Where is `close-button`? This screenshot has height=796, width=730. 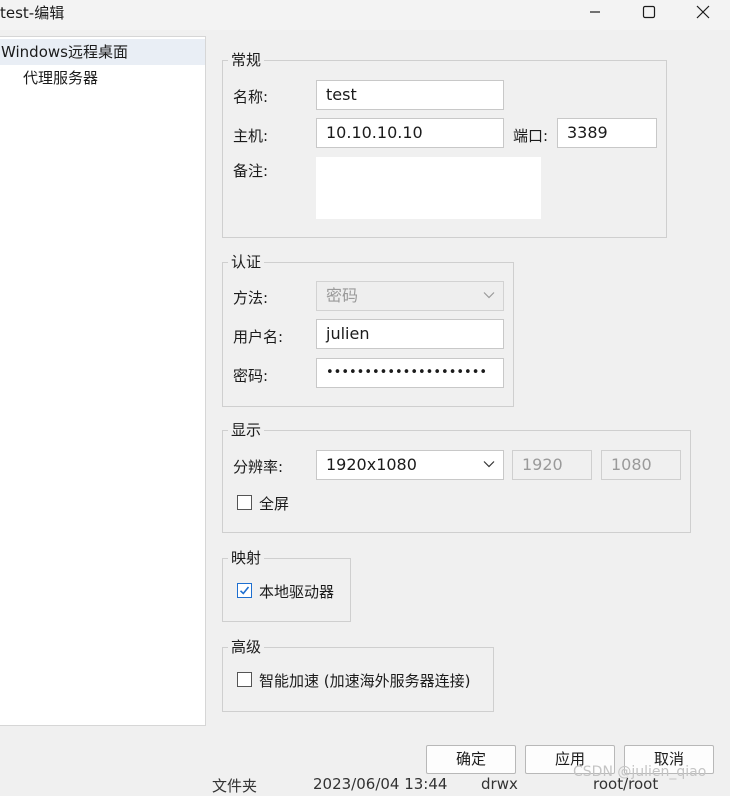
close-button is located at coordinates (703, 12).